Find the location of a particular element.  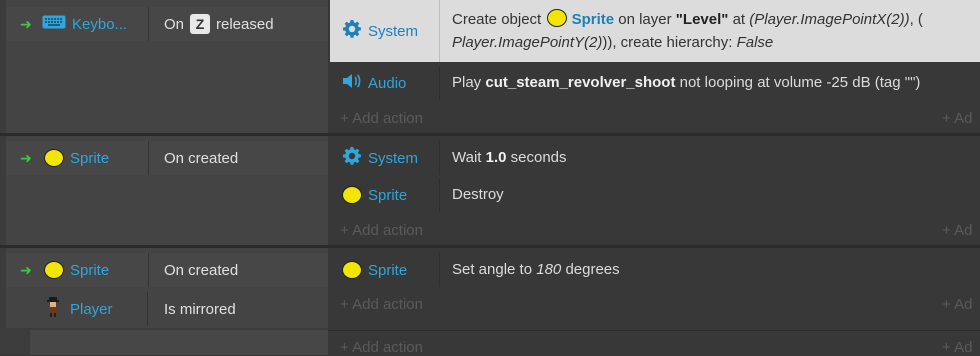

action-text-p2: not looping at volume -25 dB (tag "") is located at coordinates (800, 82).